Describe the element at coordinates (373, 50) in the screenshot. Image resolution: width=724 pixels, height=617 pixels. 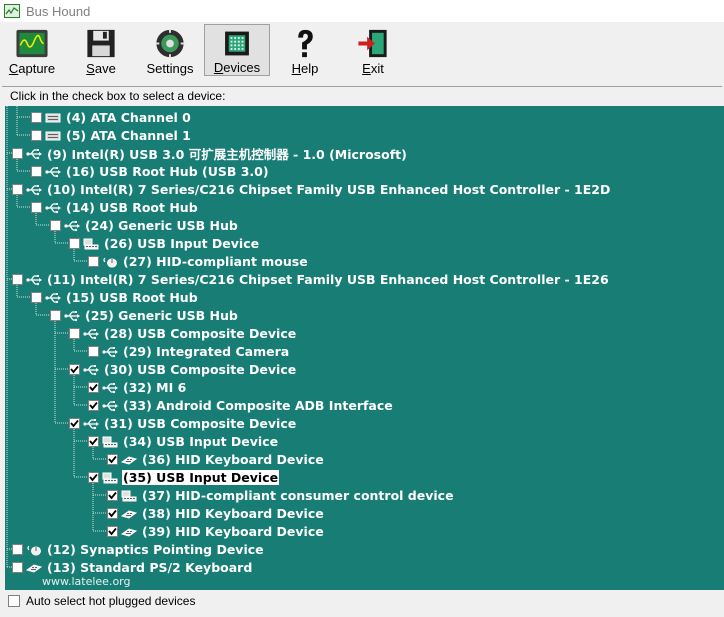
I see `exit-button: Exit` at that location.